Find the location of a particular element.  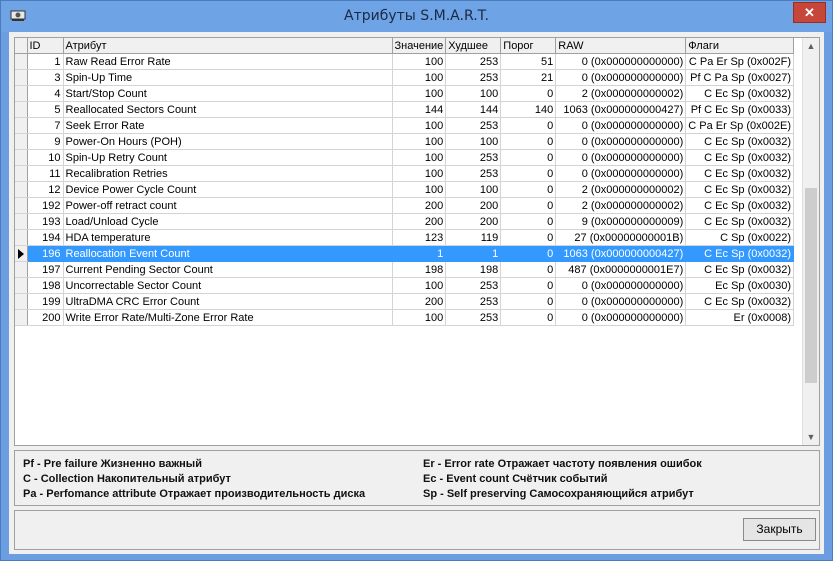

cell-attribute: Raw Read Error Rate is located at coordinates (228, 61).